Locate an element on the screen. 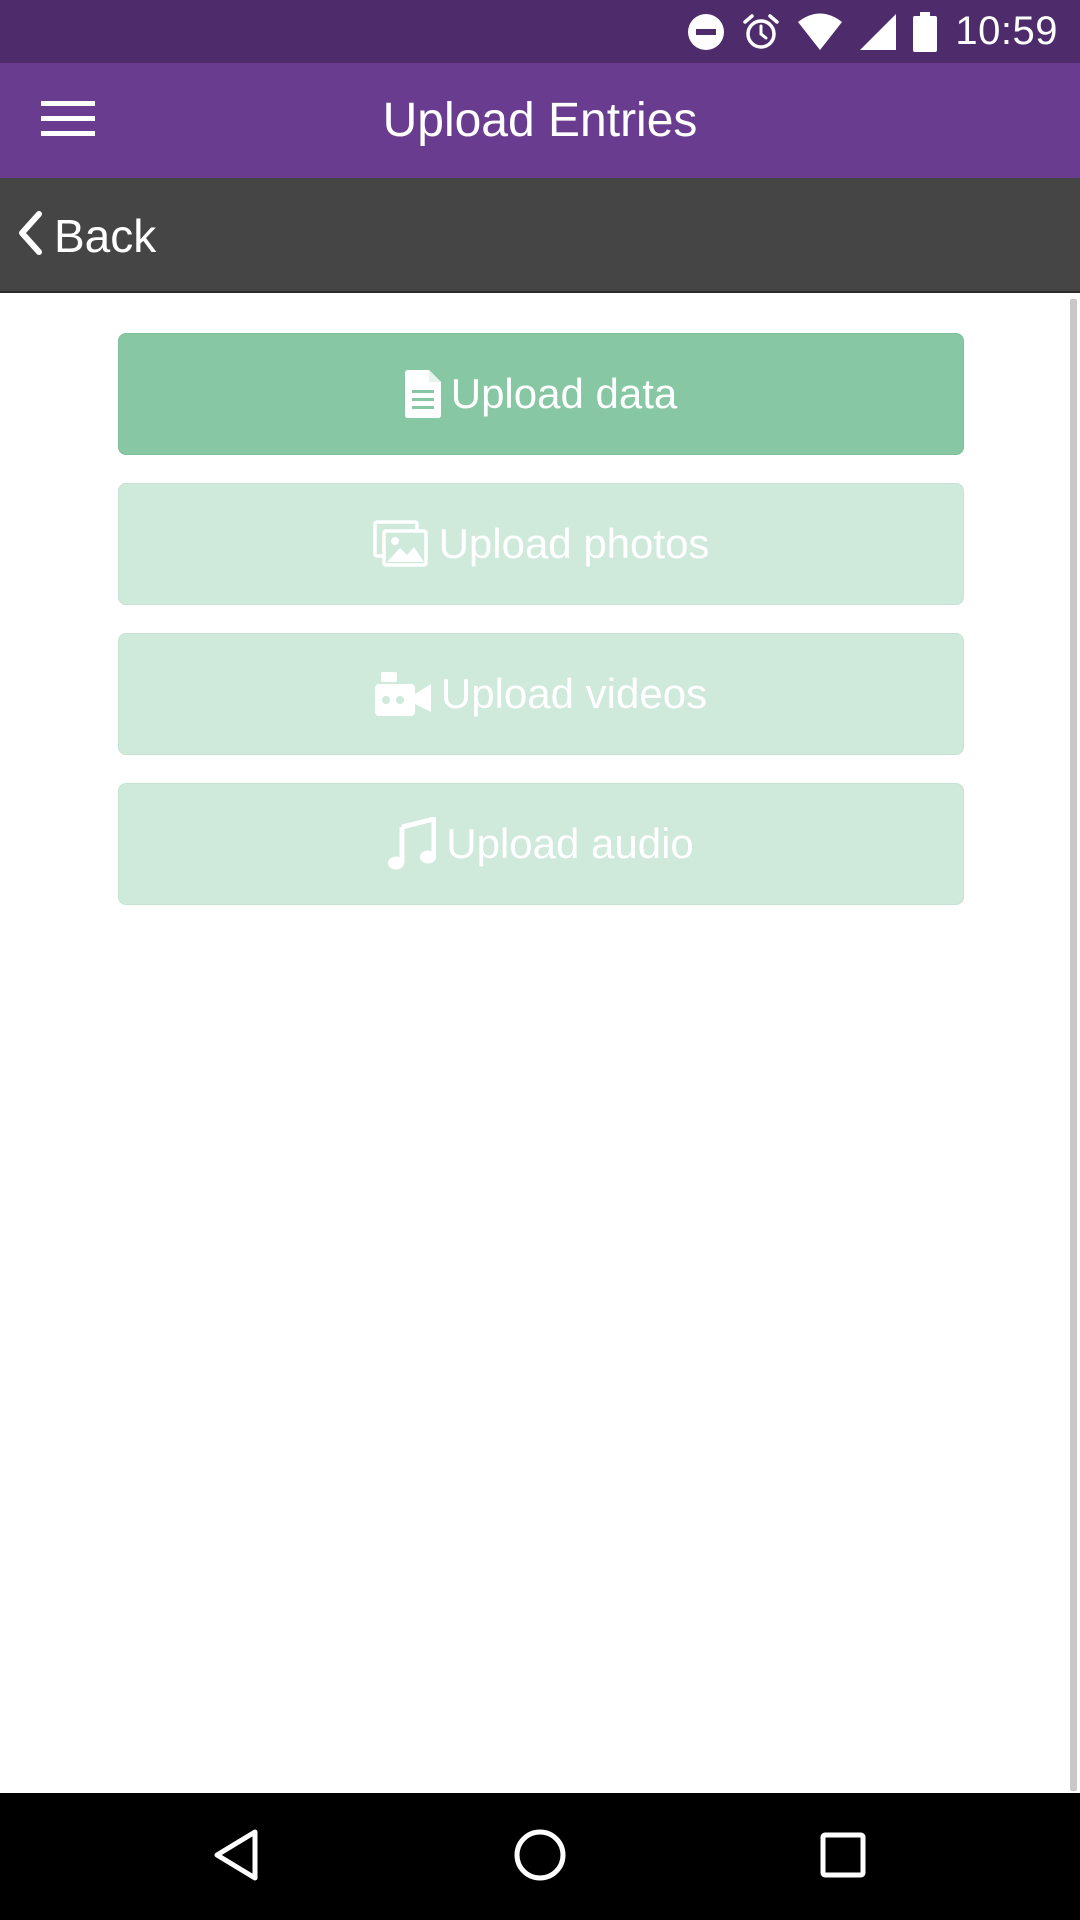 The width and height of the screenshot is (1080, 1920). wifi-icon is located at coordinates (820, 32).